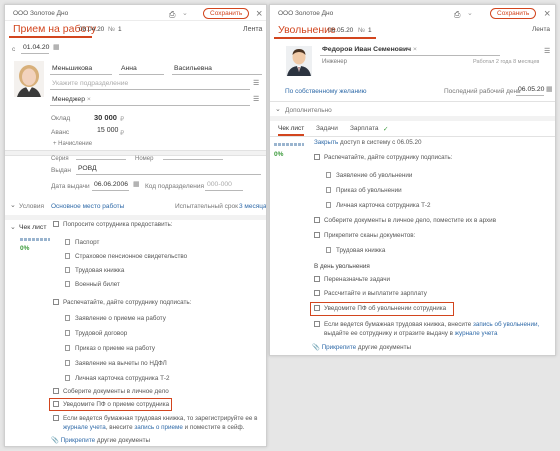 The image size is (560, 451). What do you see at coordinates (326, 142) in the screenshot?
I see `close-access-link: Закрыть` at bounding box center [326, 142].